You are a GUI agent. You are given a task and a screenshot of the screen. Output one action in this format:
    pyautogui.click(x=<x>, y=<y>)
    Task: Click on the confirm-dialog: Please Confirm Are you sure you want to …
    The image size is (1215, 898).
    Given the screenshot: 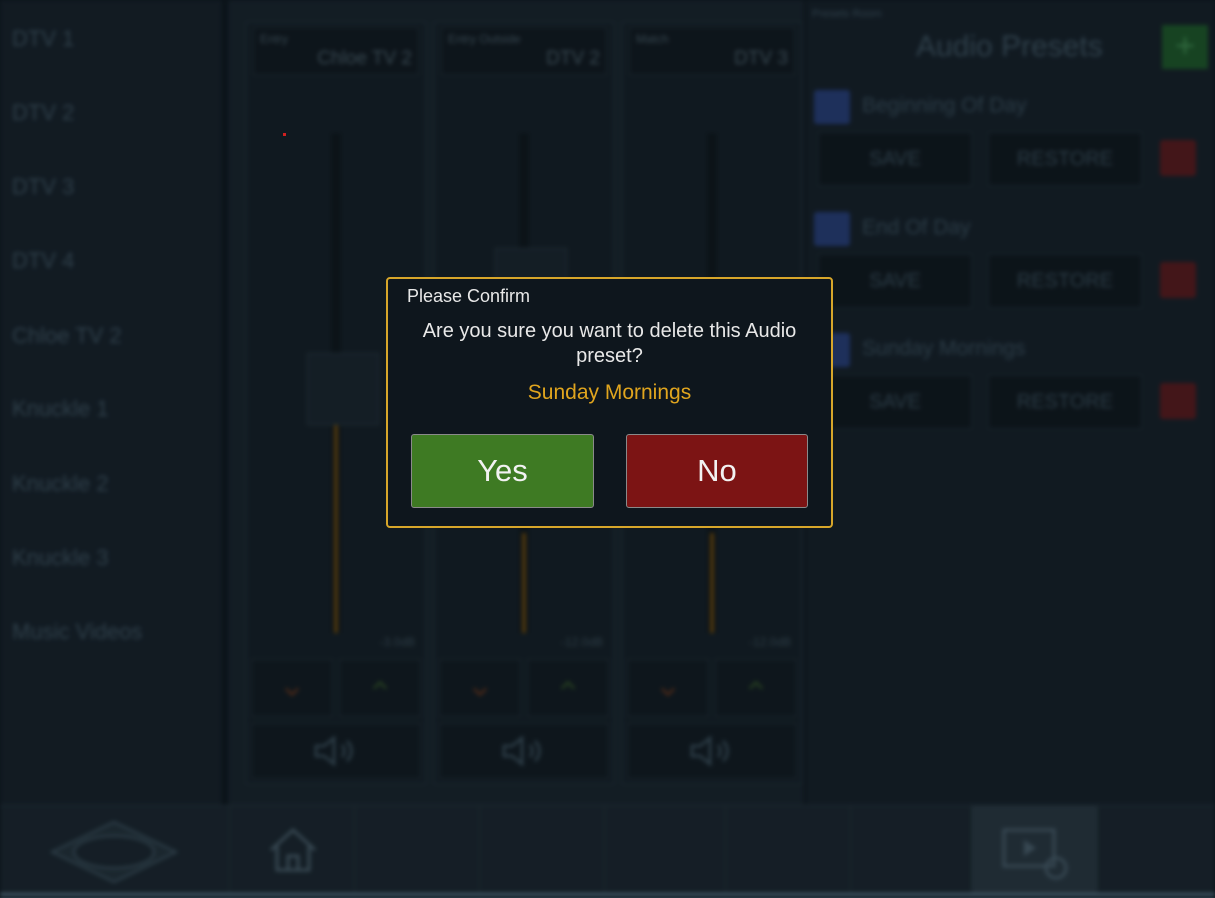 What is the action you would take?
    pyautogui.click(x=609, y=402)
    